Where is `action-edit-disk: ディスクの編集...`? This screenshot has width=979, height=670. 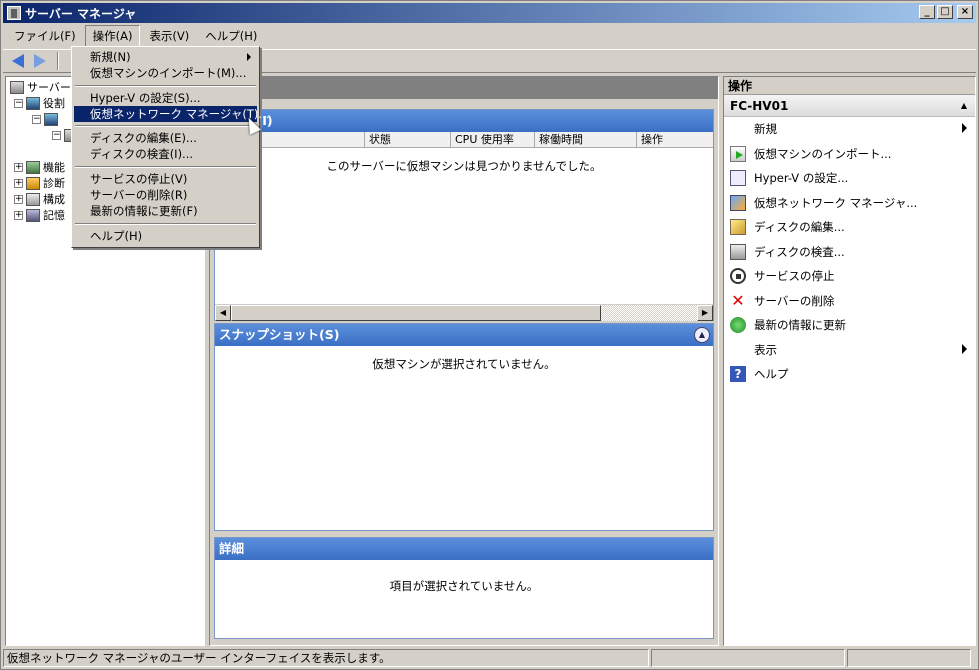
action-edit-disk: ディスクの編集... is located at coordinates (849, 227).